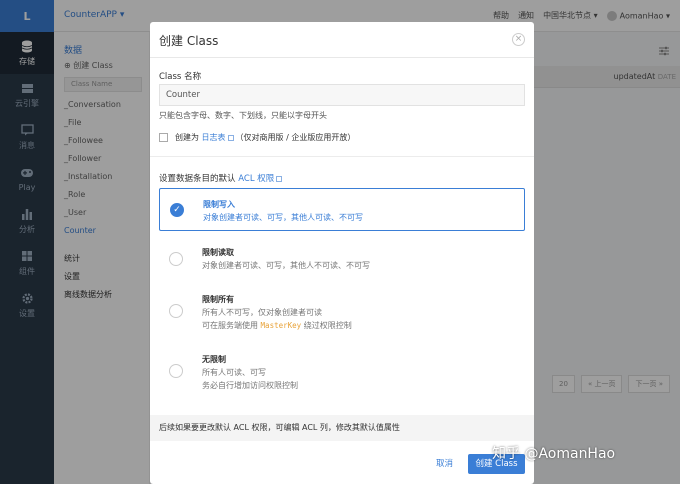  I want to click on acl-option-restrict-write: ✓ 限制写入 对象创建者可读、可写，其他人可读、不可写, so click(342, 209).